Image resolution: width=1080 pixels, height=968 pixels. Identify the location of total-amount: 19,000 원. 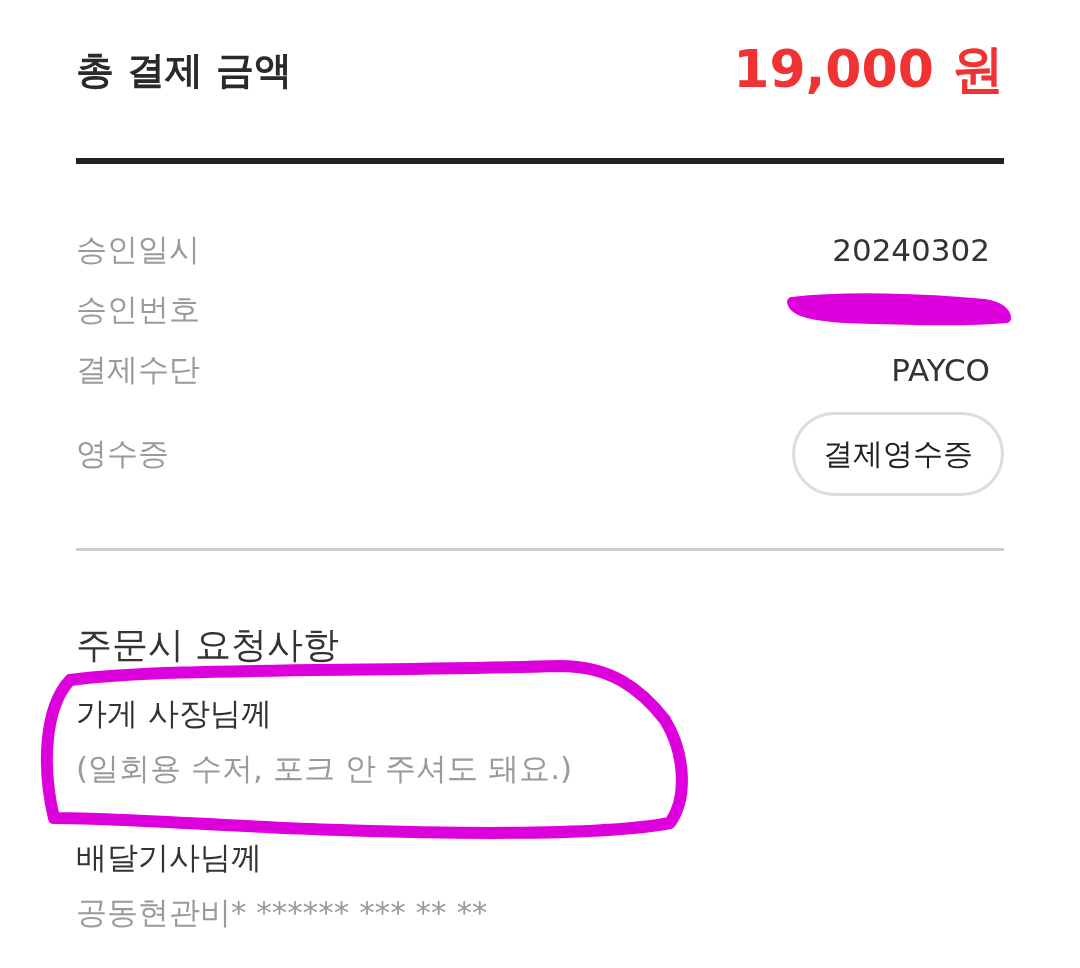
(868, 69).